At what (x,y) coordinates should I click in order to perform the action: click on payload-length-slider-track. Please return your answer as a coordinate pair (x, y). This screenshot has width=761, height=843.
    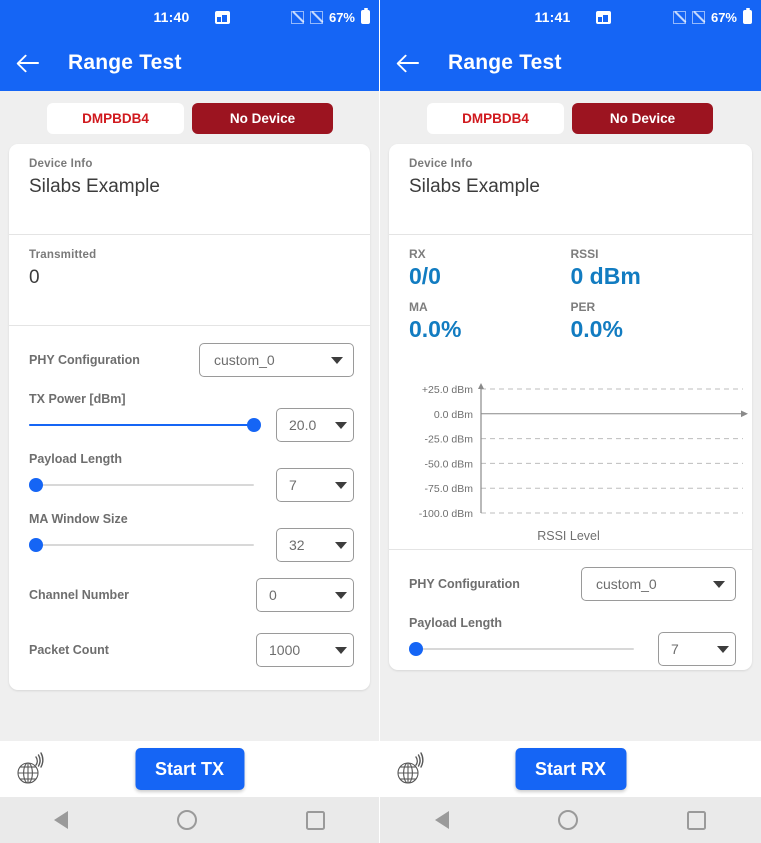
    Looking at the image, I should click on (521, 649).